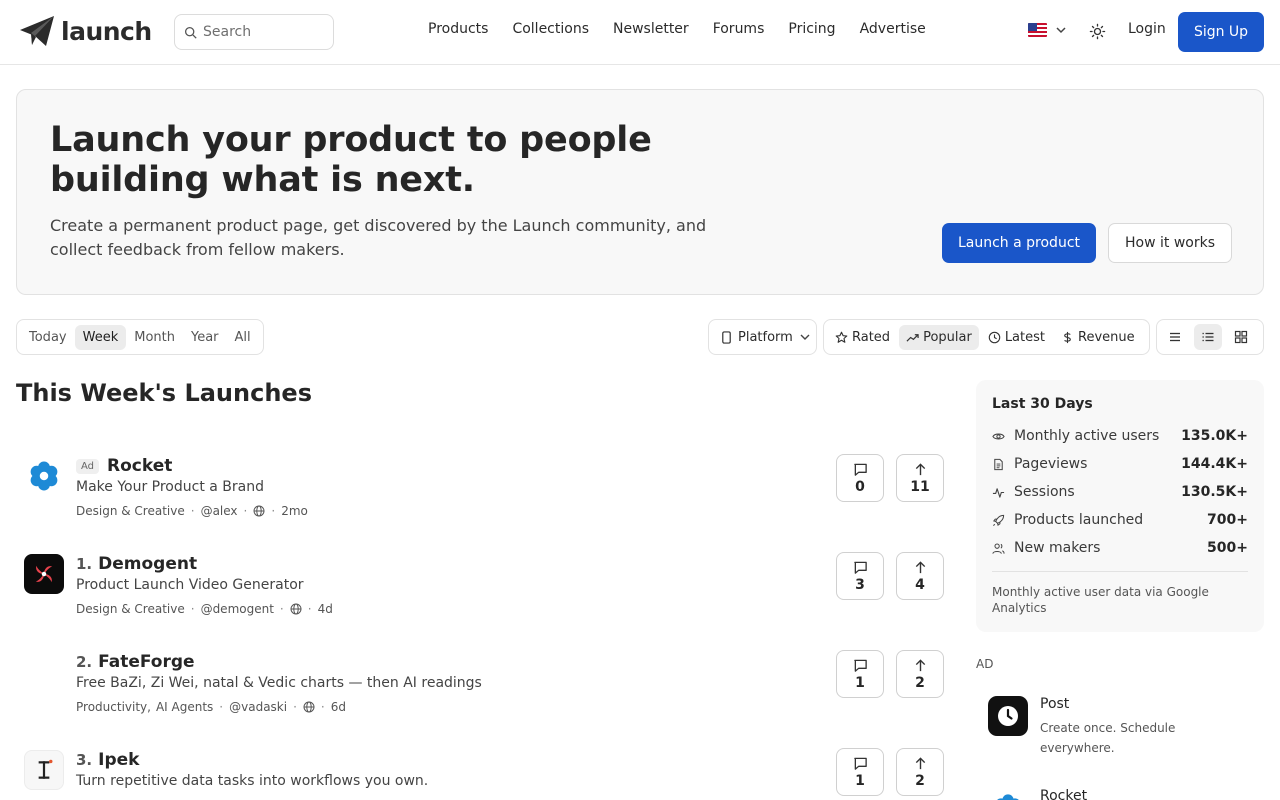  What do you see at coordinates (1120, 726) in the screenshot?
I see `sidebar-ad-card: Post Create once. Schedule everywhere.` at bounding box center [1120, 726].